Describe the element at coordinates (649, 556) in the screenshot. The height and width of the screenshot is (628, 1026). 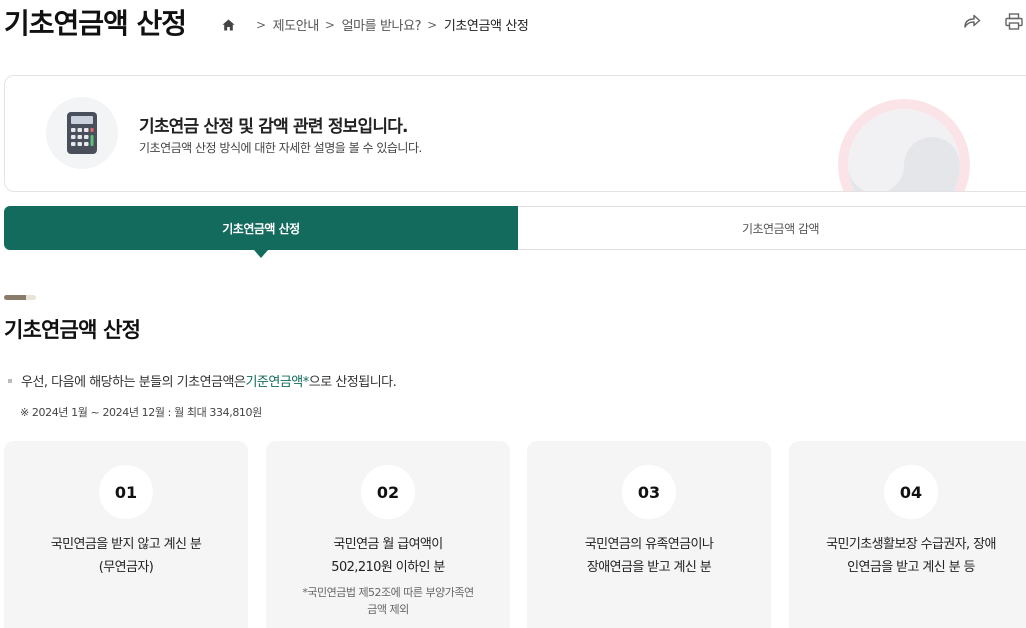
I see `card-text: 국민연금의 유족연금이나 장애연금을 받고 계신 분` at that location.